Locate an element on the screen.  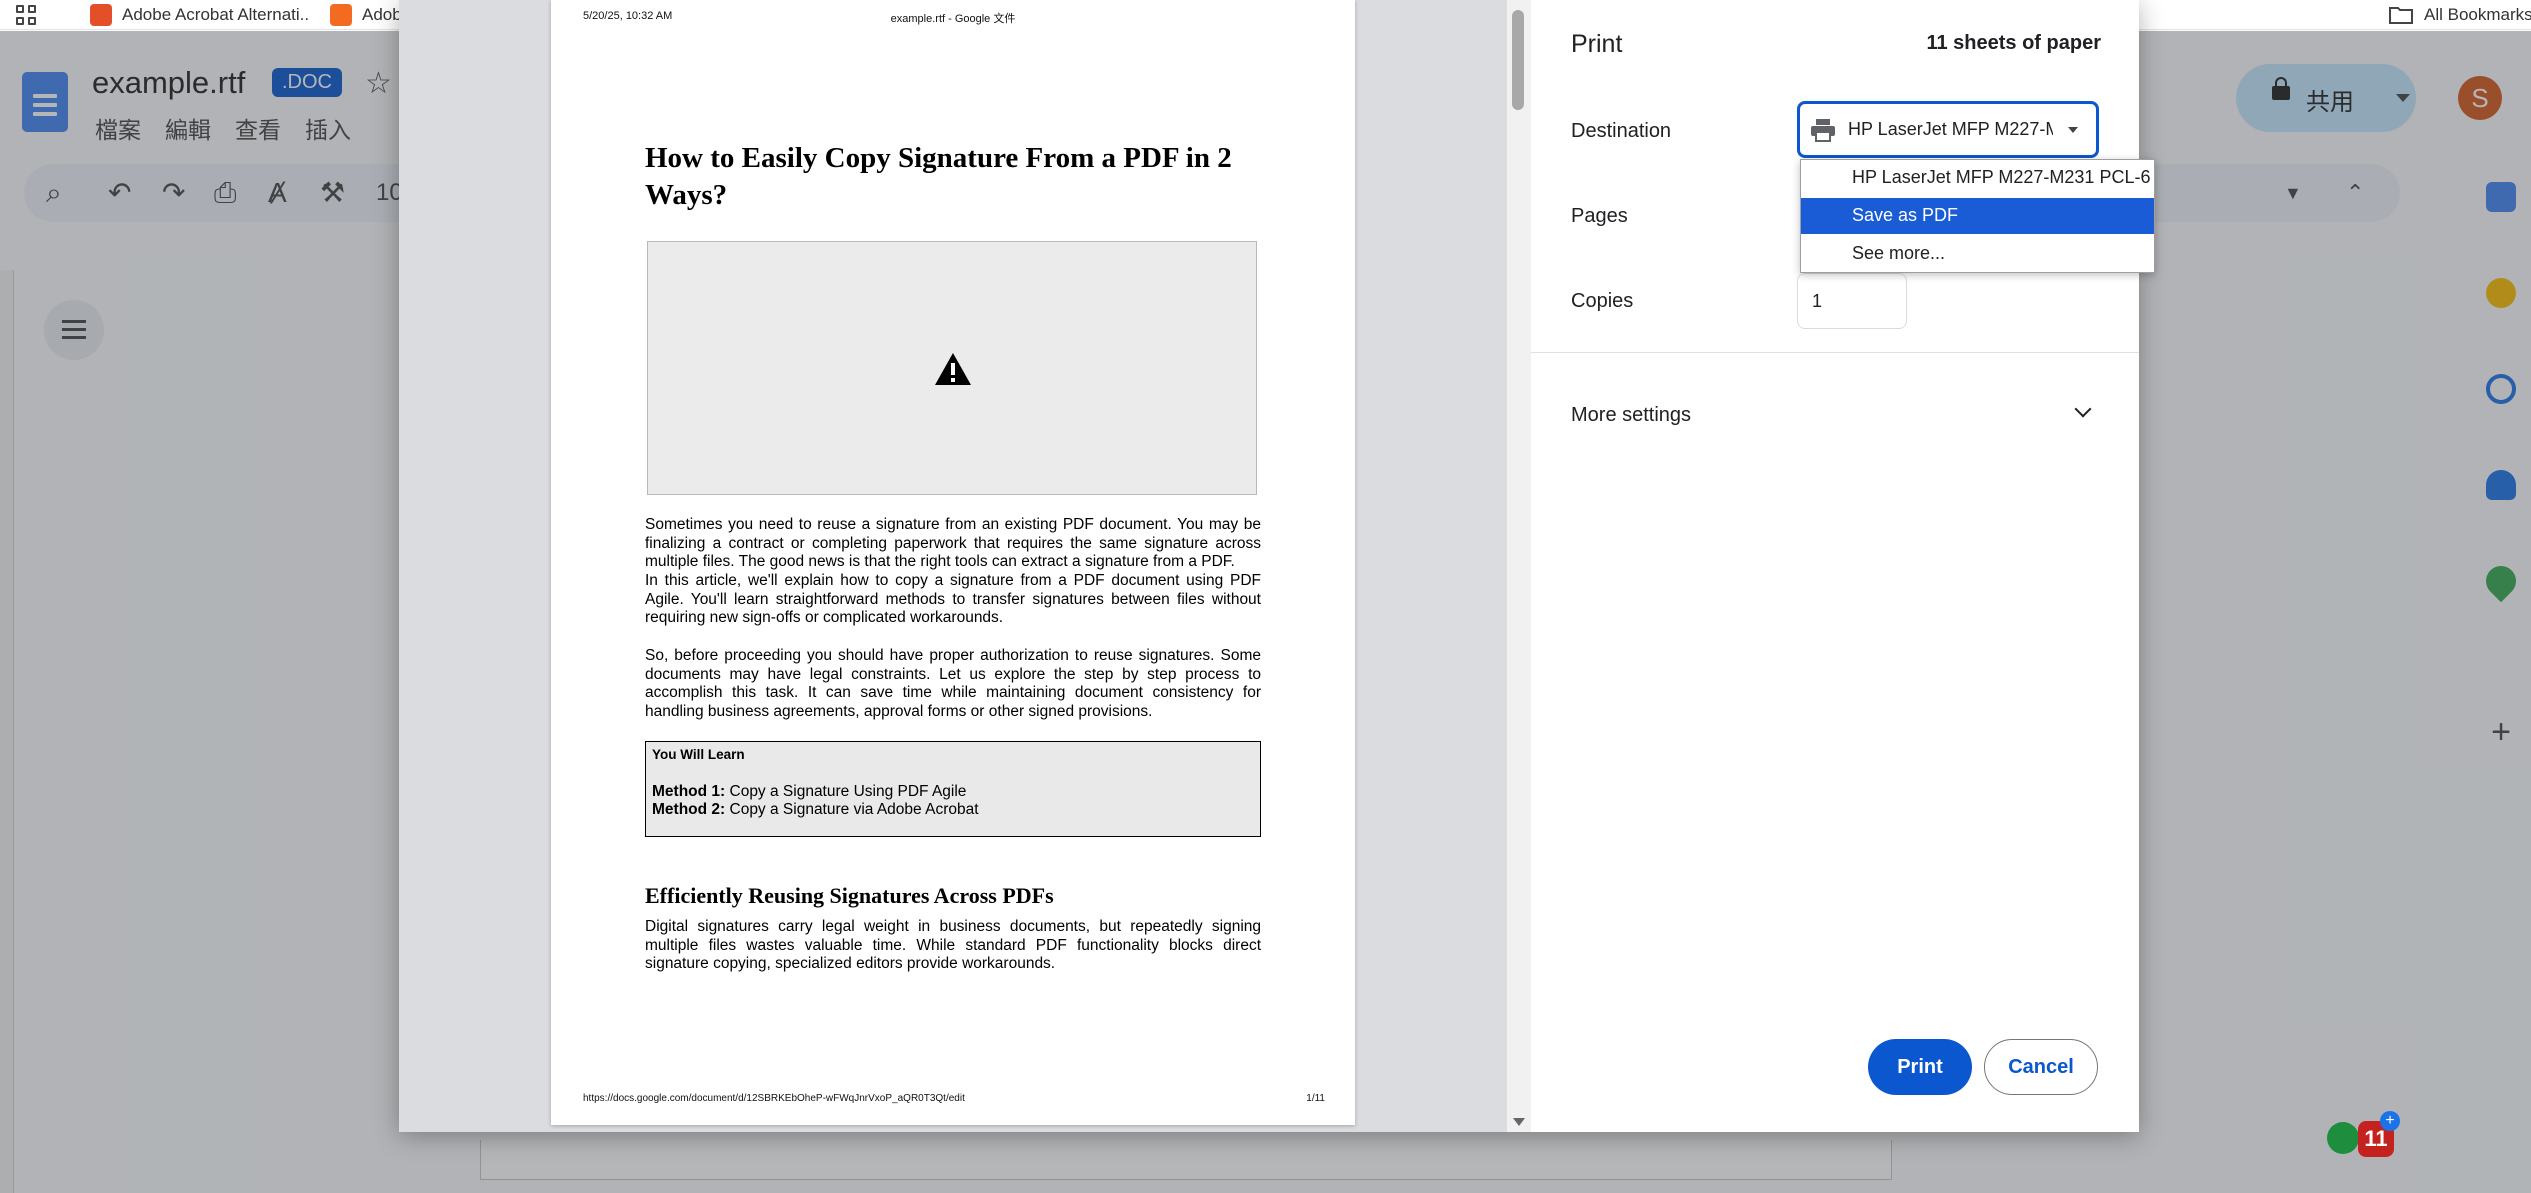
destination-label: Destination is located at coordinates (1621, 131).